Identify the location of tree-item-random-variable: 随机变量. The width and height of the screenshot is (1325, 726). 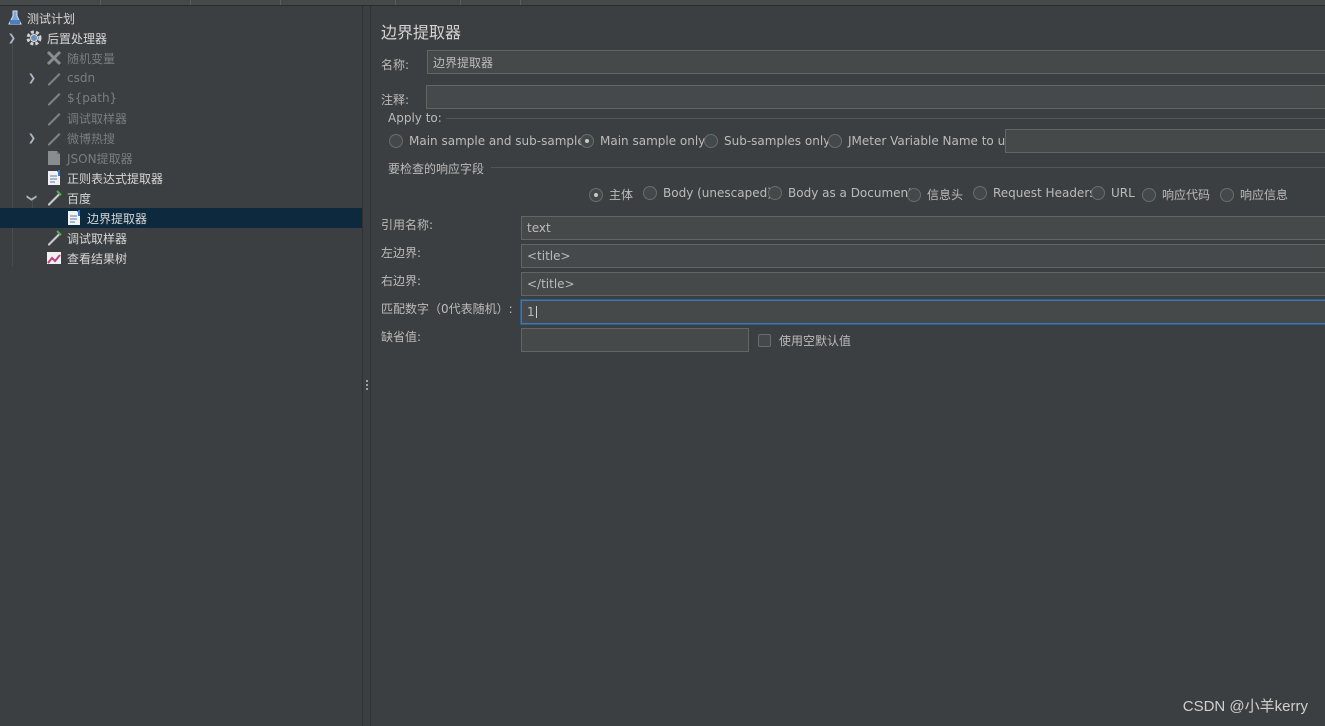
(181, 58).